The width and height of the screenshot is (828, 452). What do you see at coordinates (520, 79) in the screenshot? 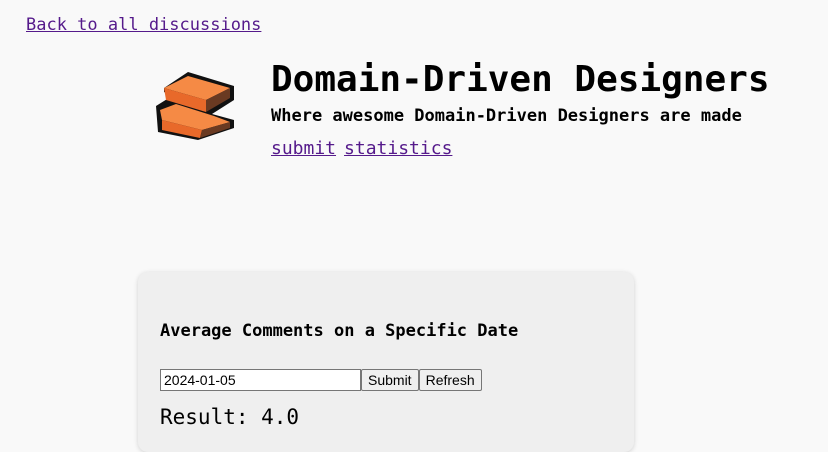
I see `site-title: Domain-Driven Designers` at bounding box center [520, 79].